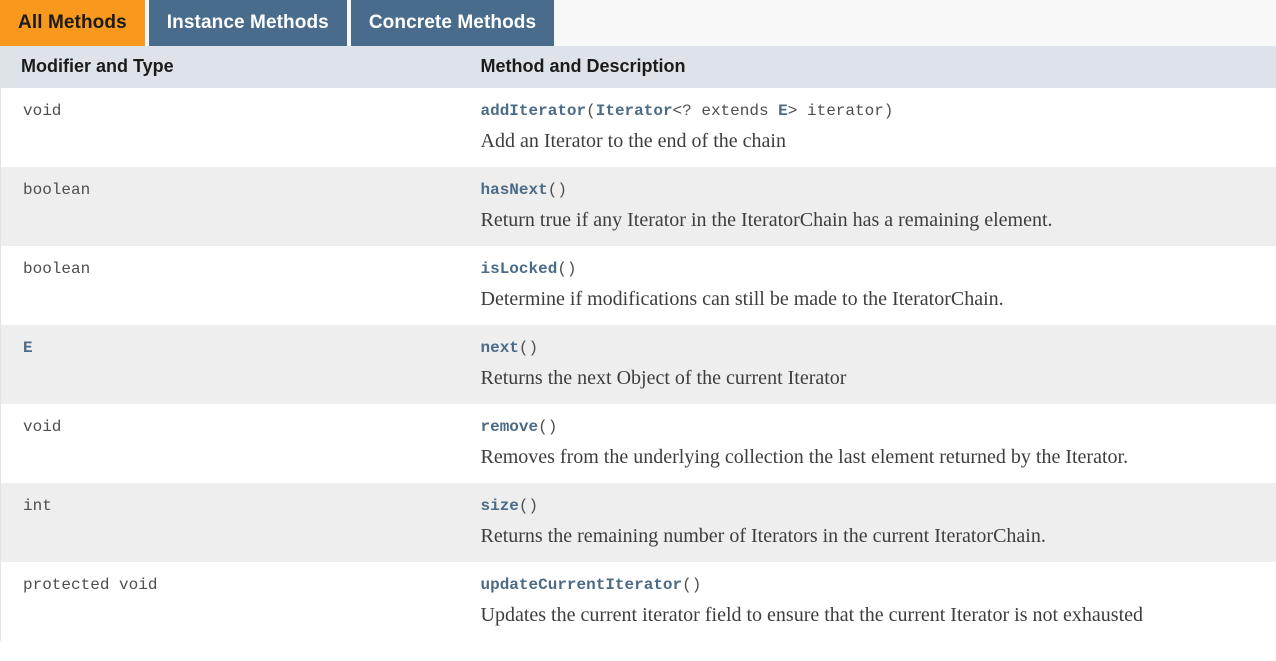  What do you see at coordinates (510, 427) in the screenshot?
I see `method-name-link: remove` at bounding box center [510, 427].